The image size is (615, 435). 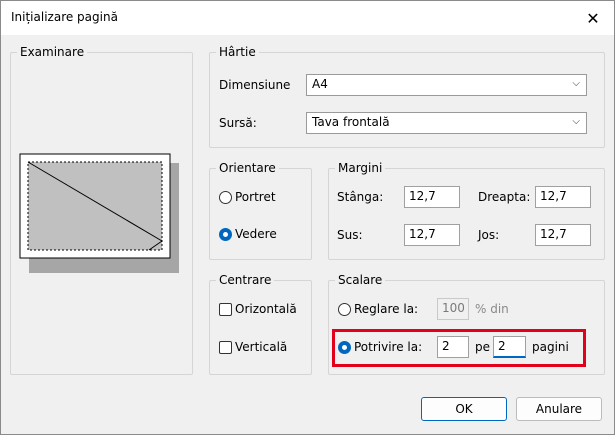 What do you see at coordinates (260, 324) in the screenshot?
I see `centering-group: Centrare` at bounding box center [260, 324].